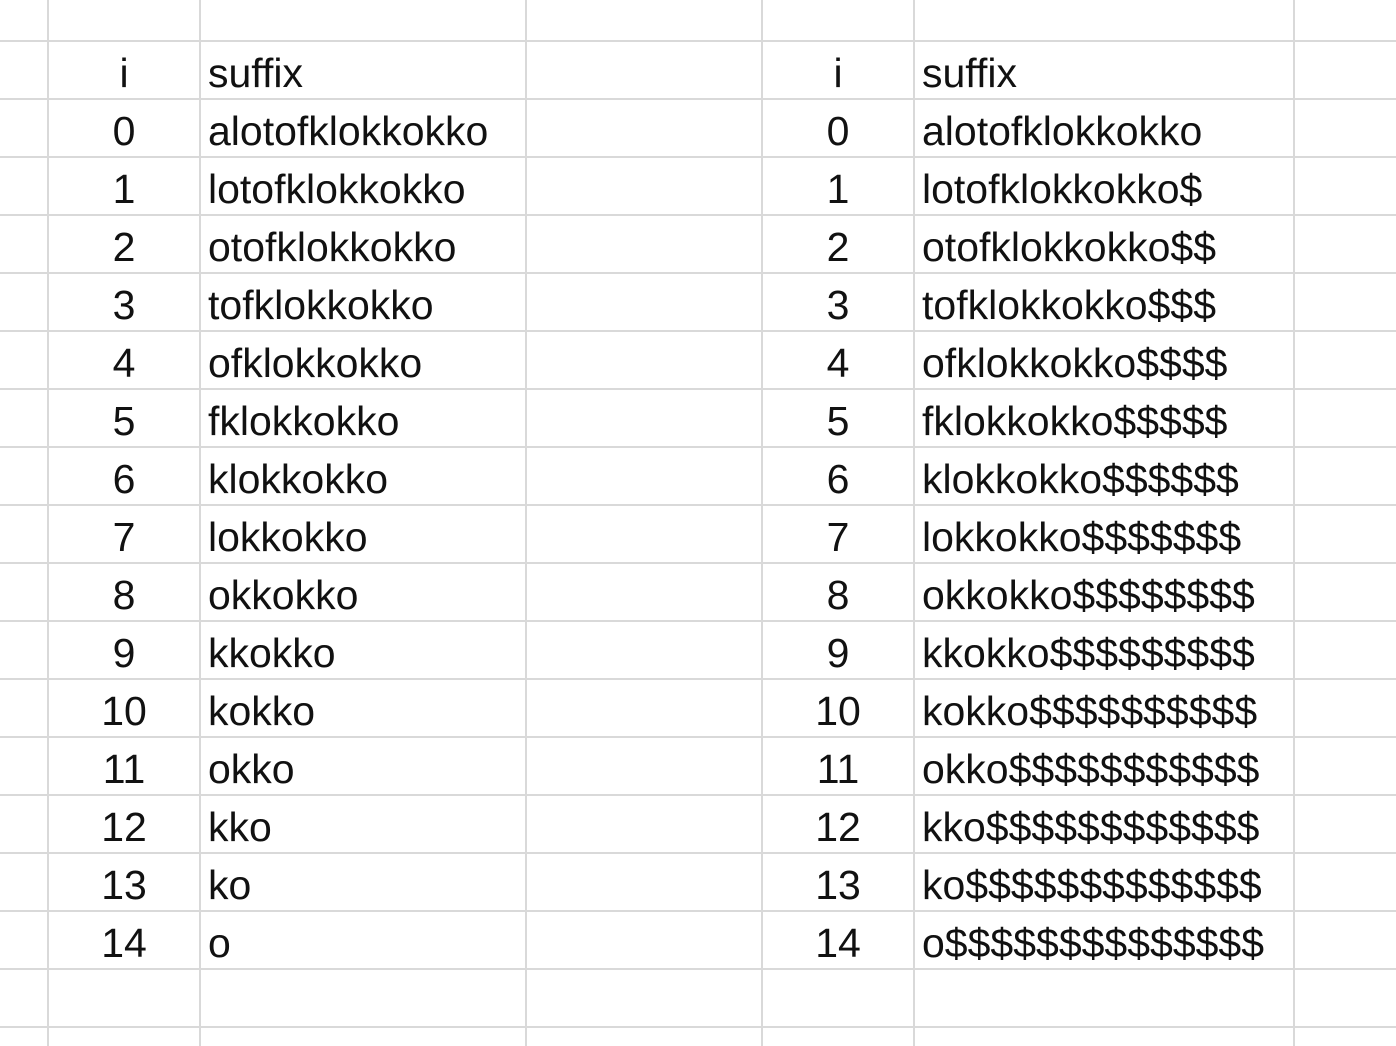 The width and height of the screenshot is (1396, 1046). What do you see at coordinates (838, 709) in the screenshot?
I see `right-index-cell: 10` at bounding box center [838, 709].